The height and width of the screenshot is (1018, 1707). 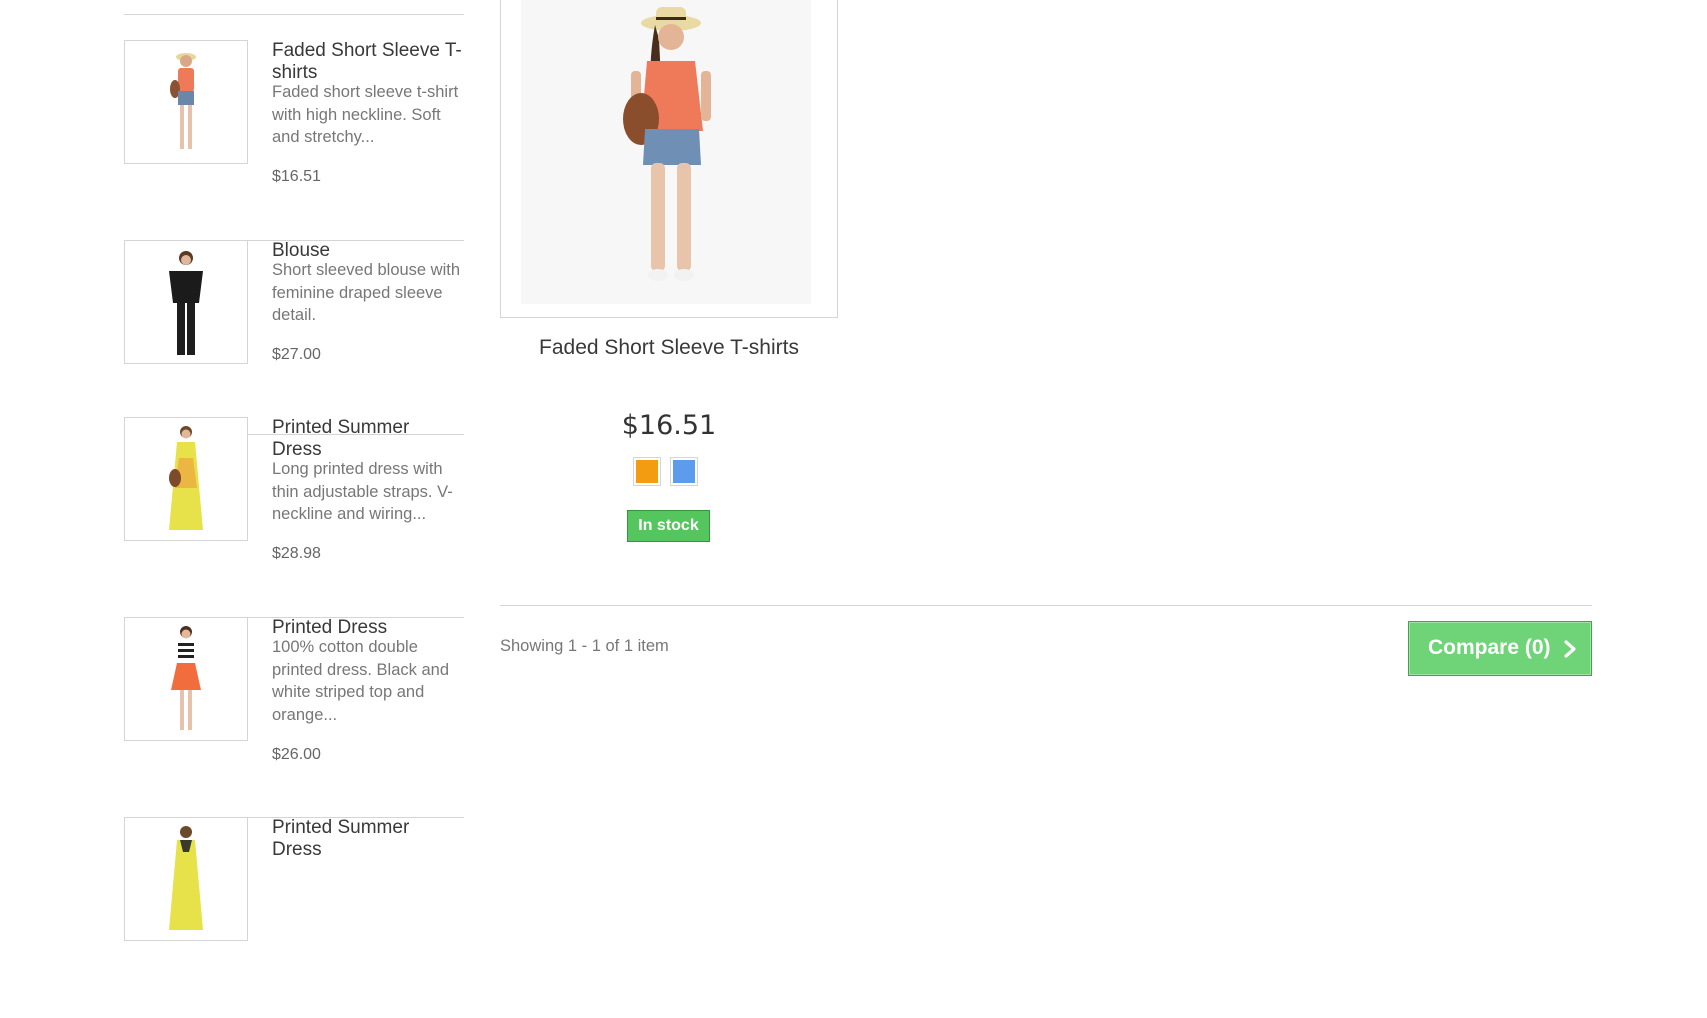 What do you see at coordinates (296, 754) in the screenshot?
I see `product-price: $26.00` at bounding box center [296, 754].